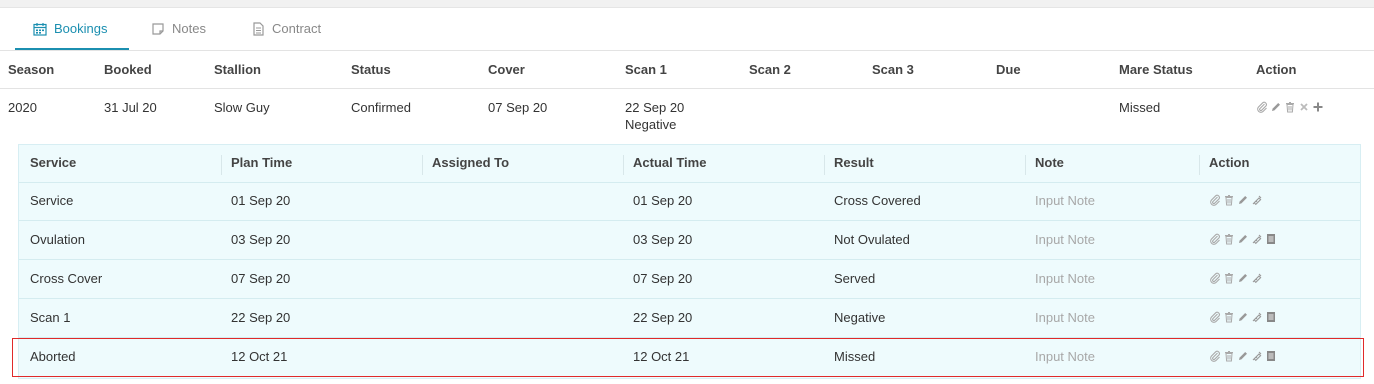 The height and width of the screenshot is (384, 1374). Describe the element at coordinates (52, 200) in the screenshot. I see `service-cell: Service` at that location.